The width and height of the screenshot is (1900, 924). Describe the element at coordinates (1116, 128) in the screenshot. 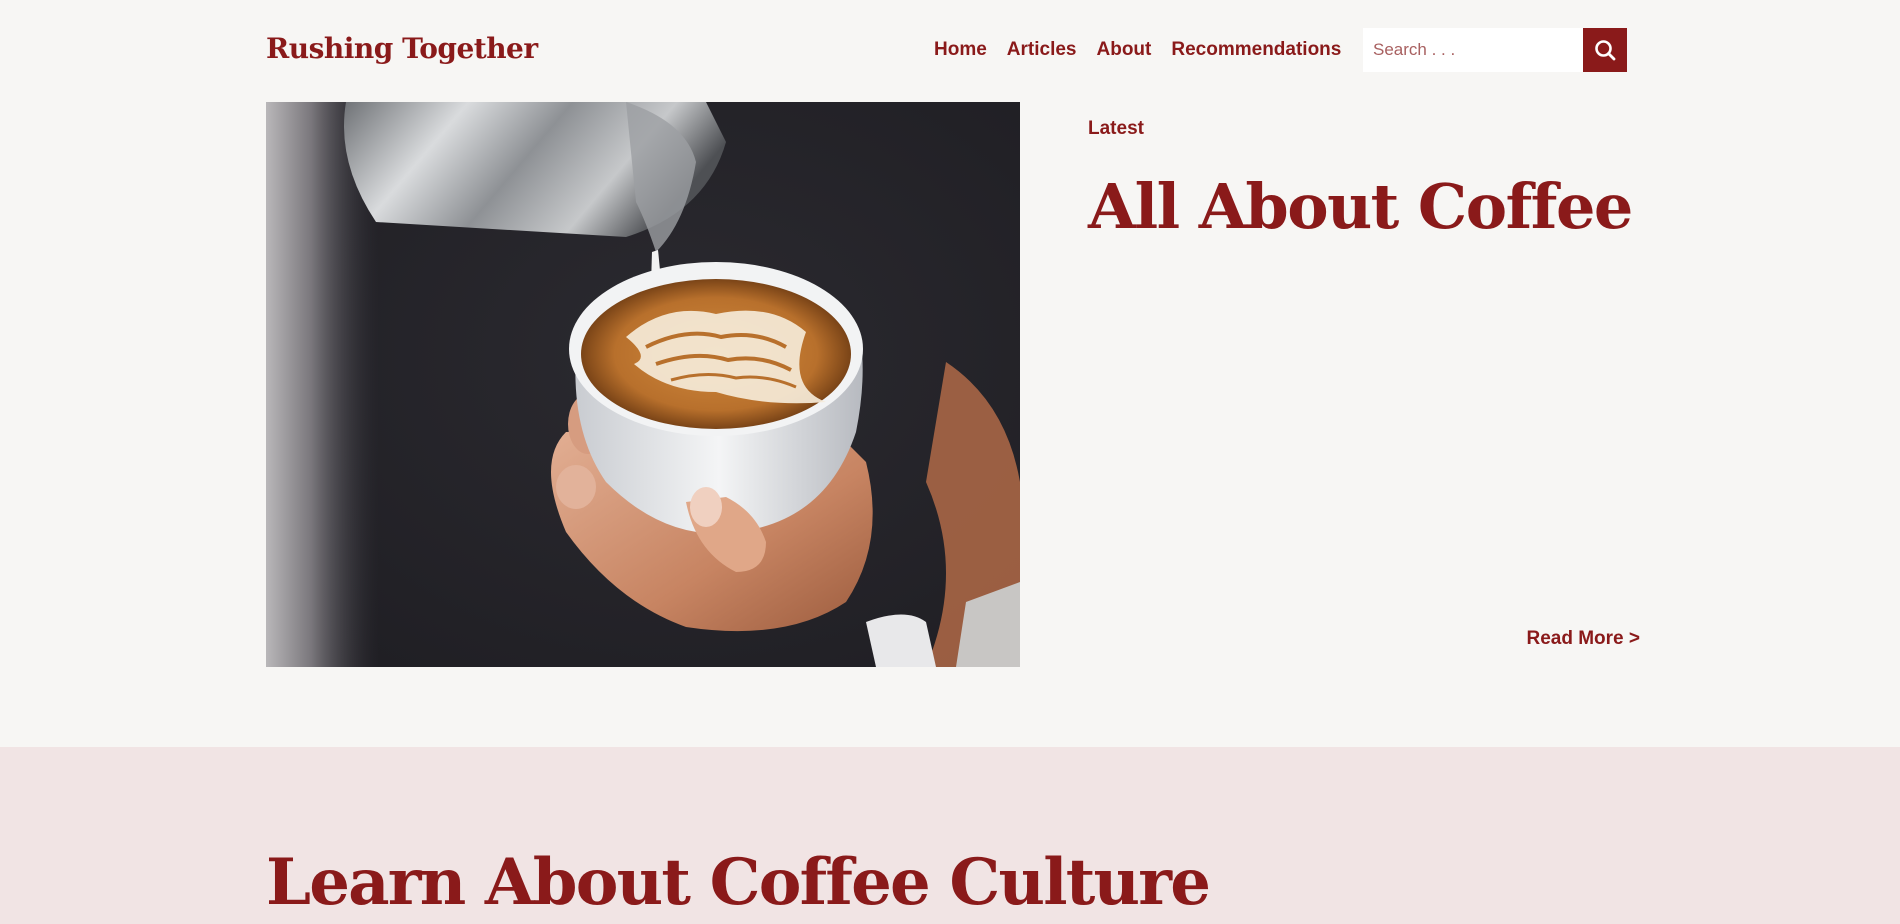

I see `latest-label: Latest` at that location.